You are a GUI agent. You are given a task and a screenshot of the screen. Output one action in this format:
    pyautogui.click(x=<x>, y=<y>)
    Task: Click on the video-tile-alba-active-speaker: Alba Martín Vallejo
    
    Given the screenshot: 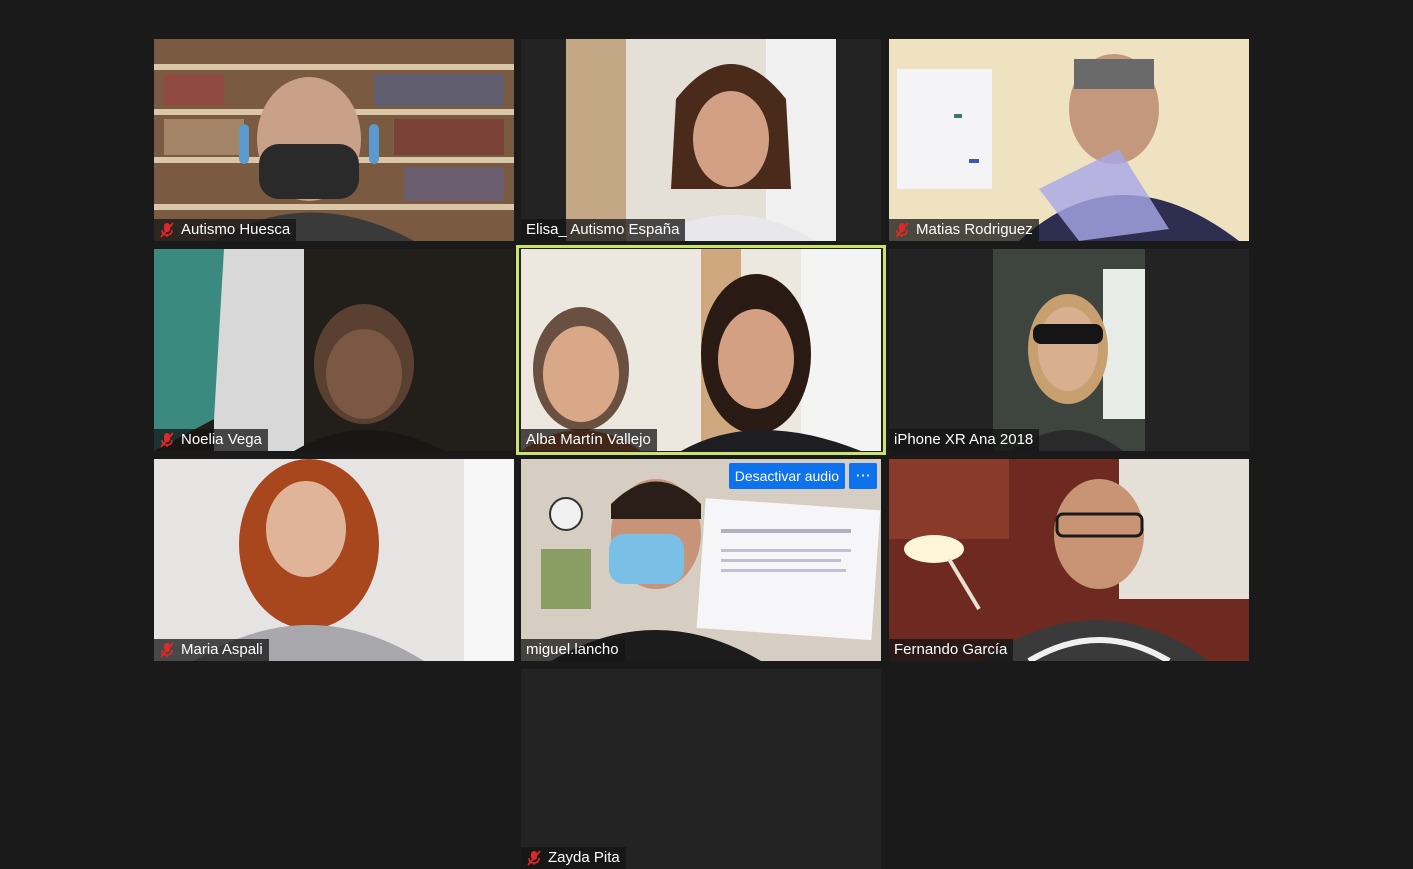 What is the action you would take?
    pyautogui.click(x=701, y=350)
    